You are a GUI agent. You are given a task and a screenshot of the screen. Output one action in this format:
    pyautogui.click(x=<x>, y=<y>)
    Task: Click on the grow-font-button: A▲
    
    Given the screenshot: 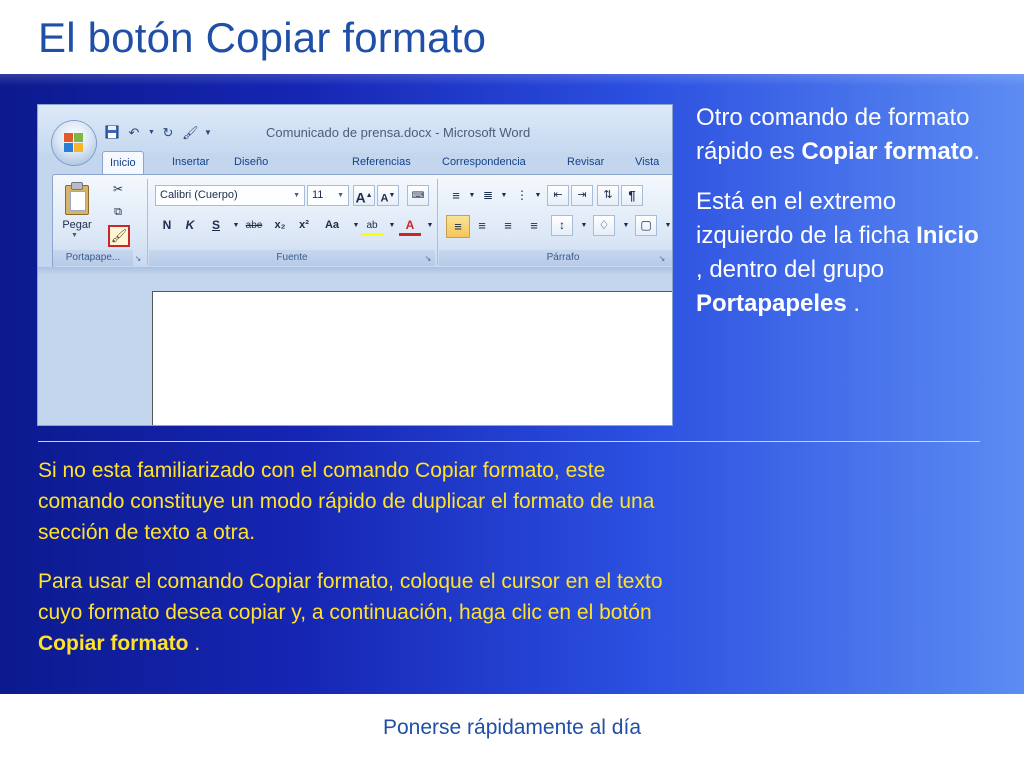 What is the action you would take?
    pyautogui.click(x=364, y=195)
    